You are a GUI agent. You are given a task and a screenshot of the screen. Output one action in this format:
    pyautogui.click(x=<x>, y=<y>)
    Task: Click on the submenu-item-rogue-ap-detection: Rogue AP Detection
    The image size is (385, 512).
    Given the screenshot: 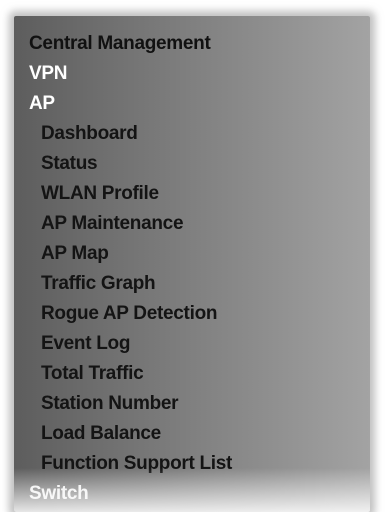 What is the action you would take?
    pyautogui.click(x=129, y=314)
    